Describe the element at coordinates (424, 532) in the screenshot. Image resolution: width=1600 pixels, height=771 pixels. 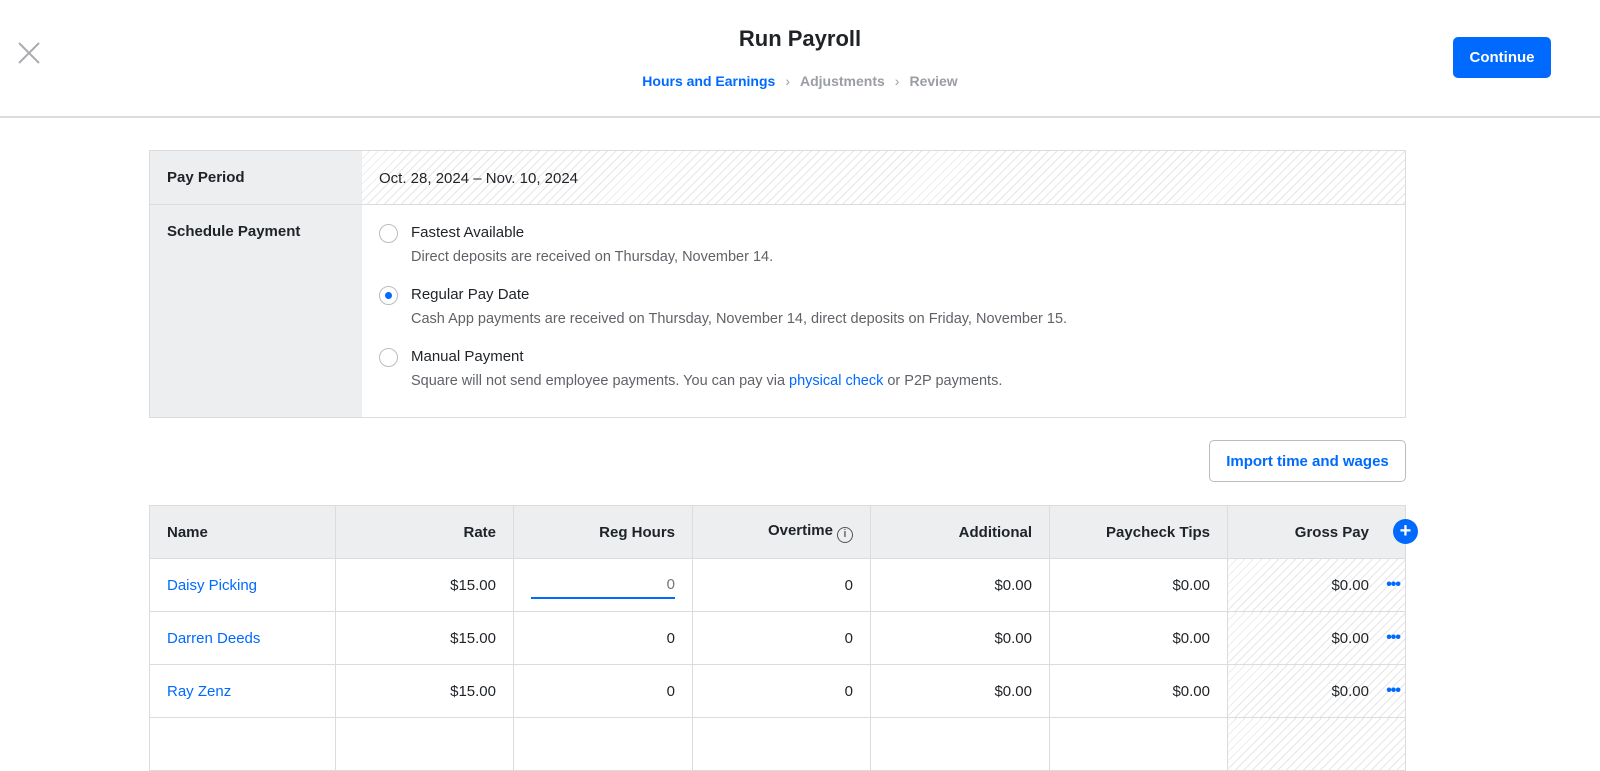
I see `col-rate: Rate` at that location.